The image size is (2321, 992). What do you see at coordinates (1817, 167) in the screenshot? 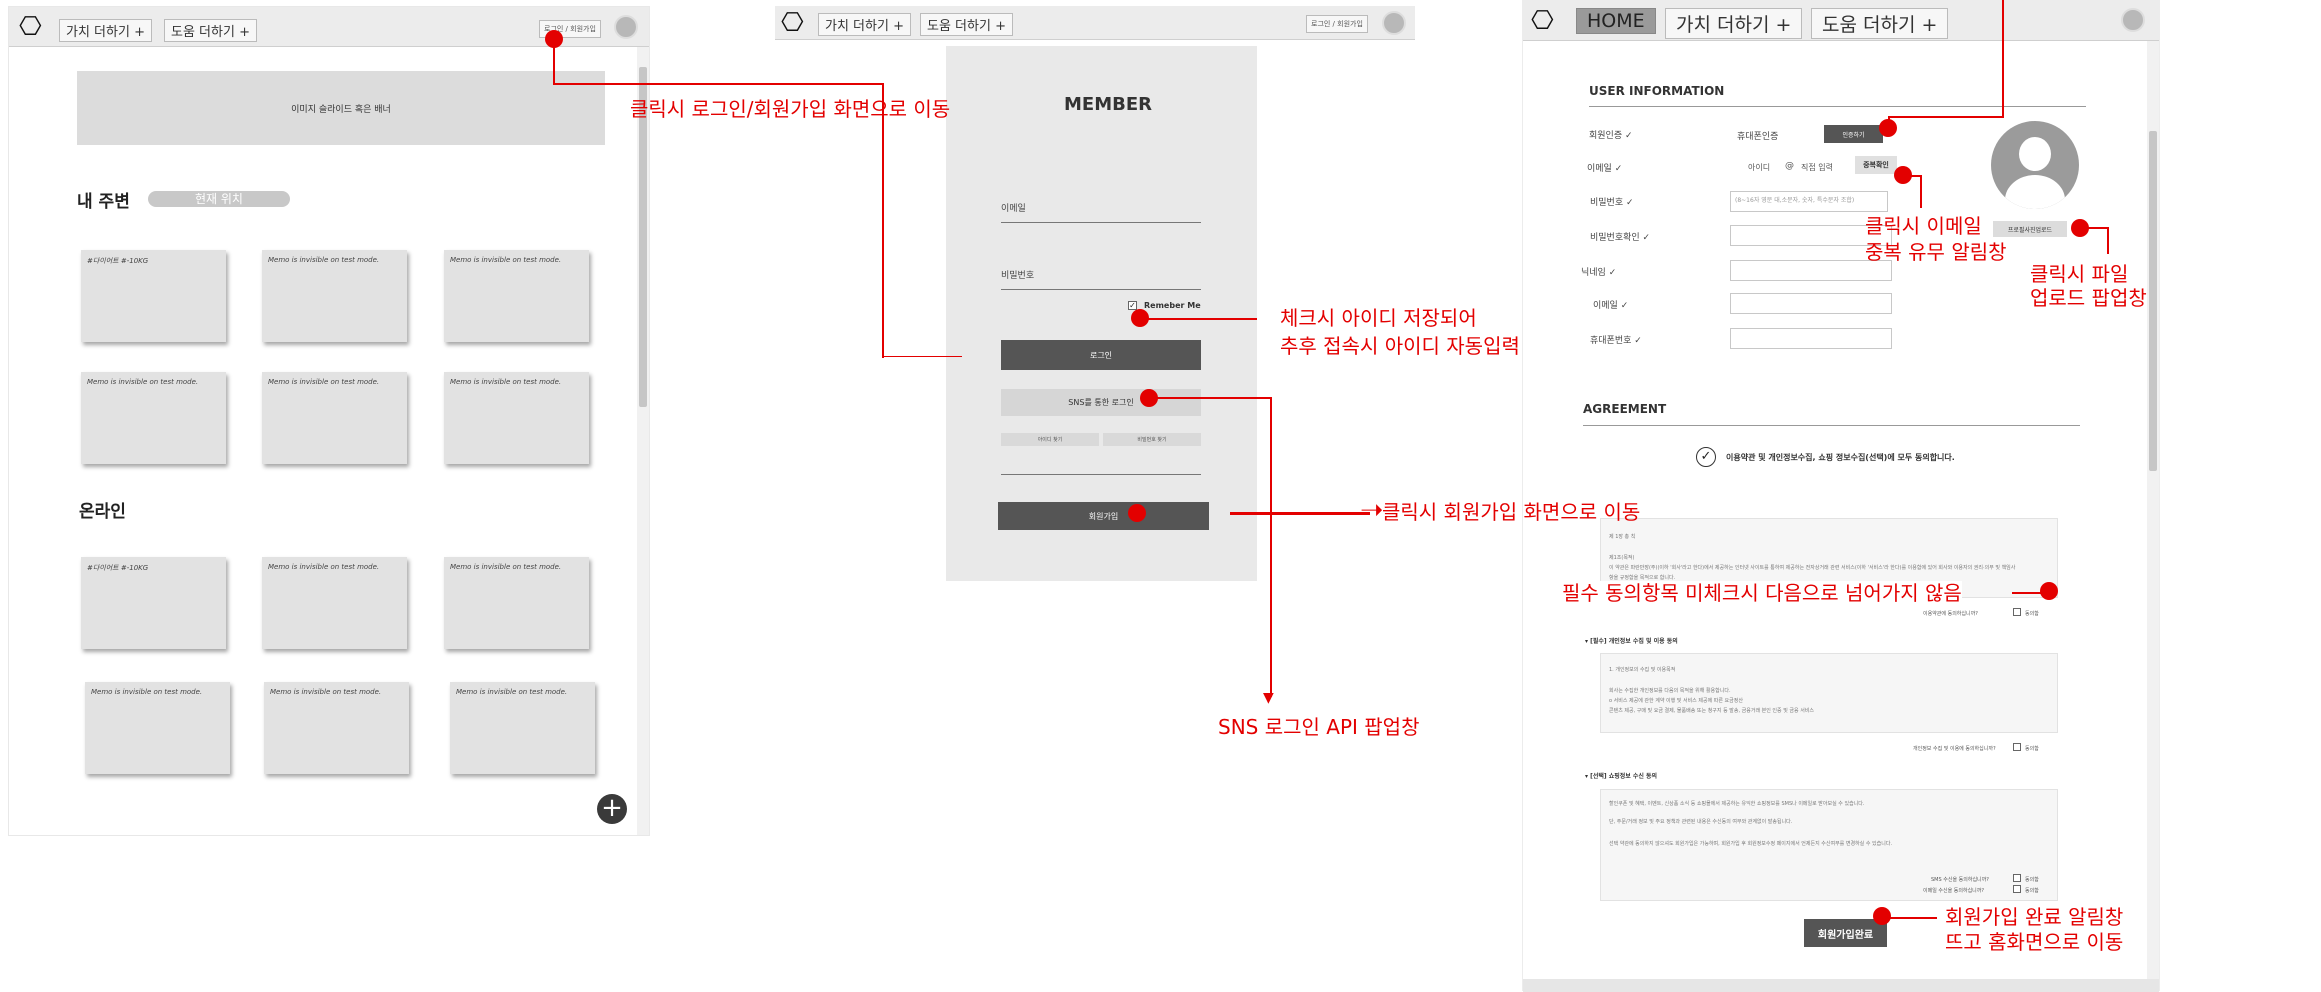
I see `email-domain-select: 직접 입력` at bounding box center [1817, 167].